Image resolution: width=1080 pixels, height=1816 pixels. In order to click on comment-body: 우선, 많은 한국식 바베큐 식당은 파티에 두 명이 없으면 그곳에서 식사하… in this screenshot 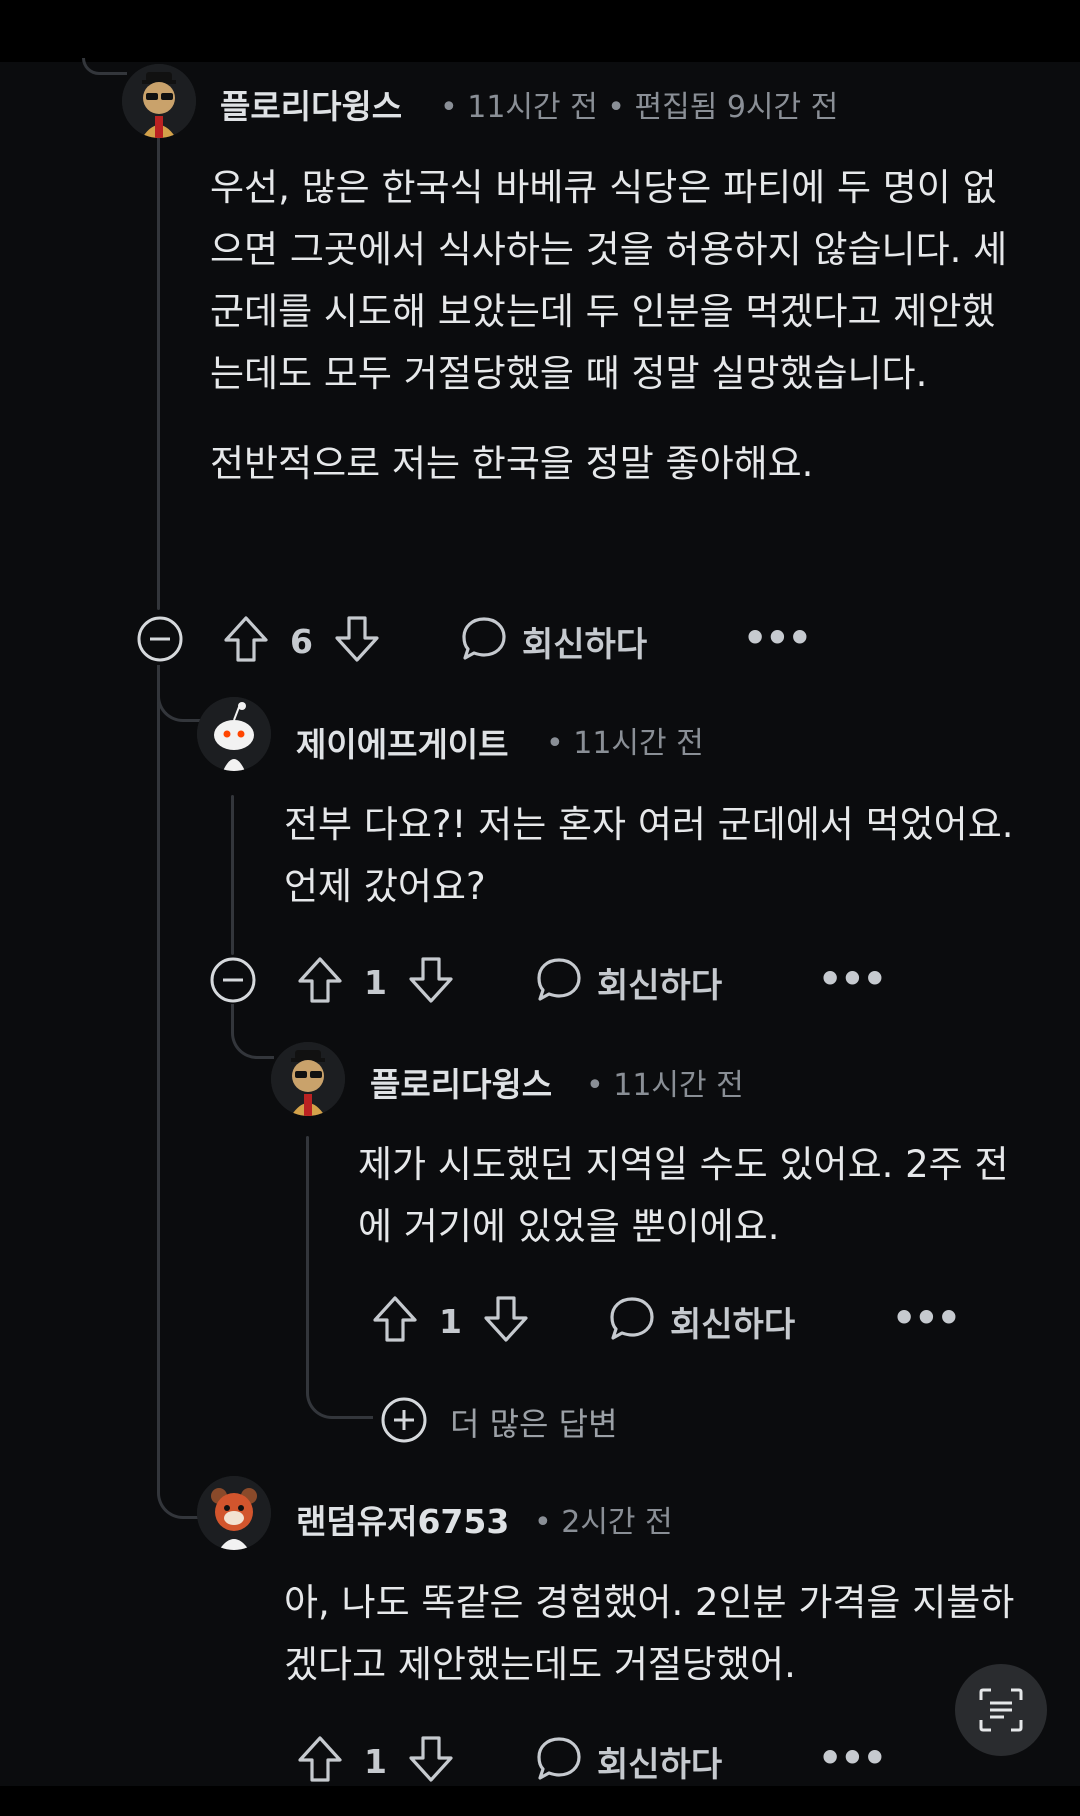, I will do `click(615, 326)`.